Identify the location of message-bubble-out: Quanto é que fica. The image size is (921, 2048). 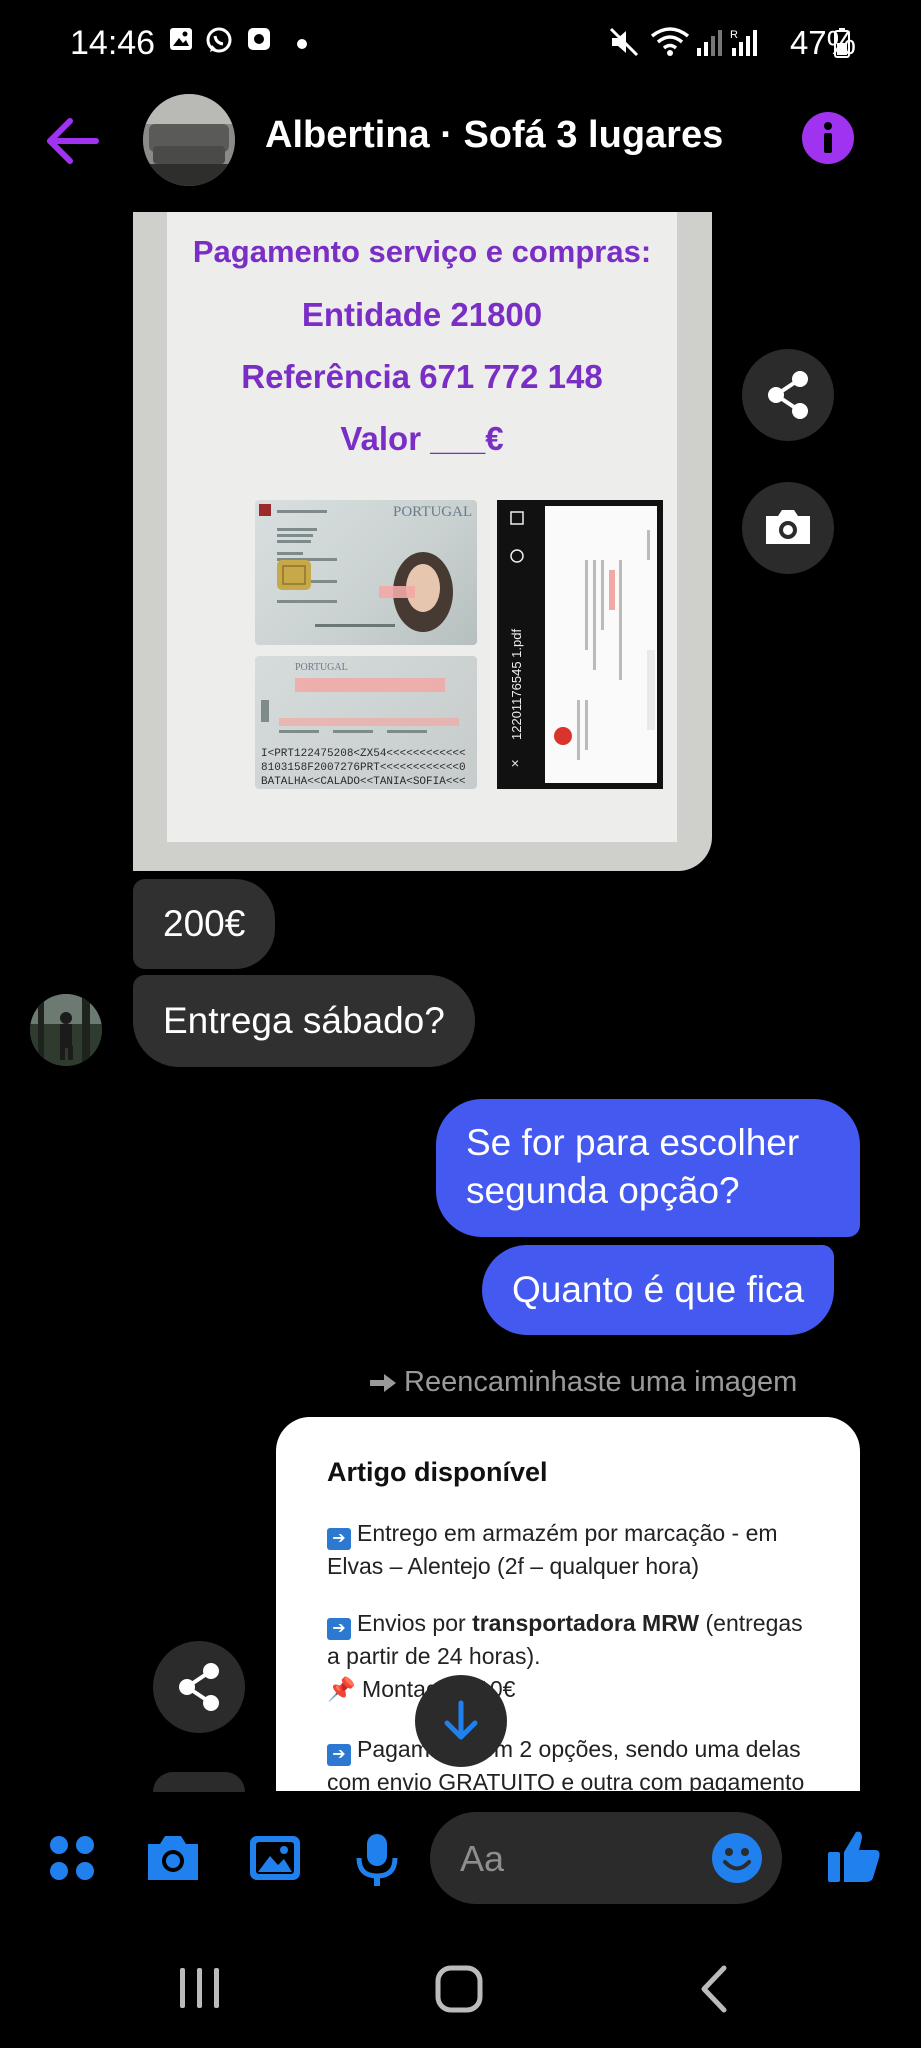
(658, 1290).